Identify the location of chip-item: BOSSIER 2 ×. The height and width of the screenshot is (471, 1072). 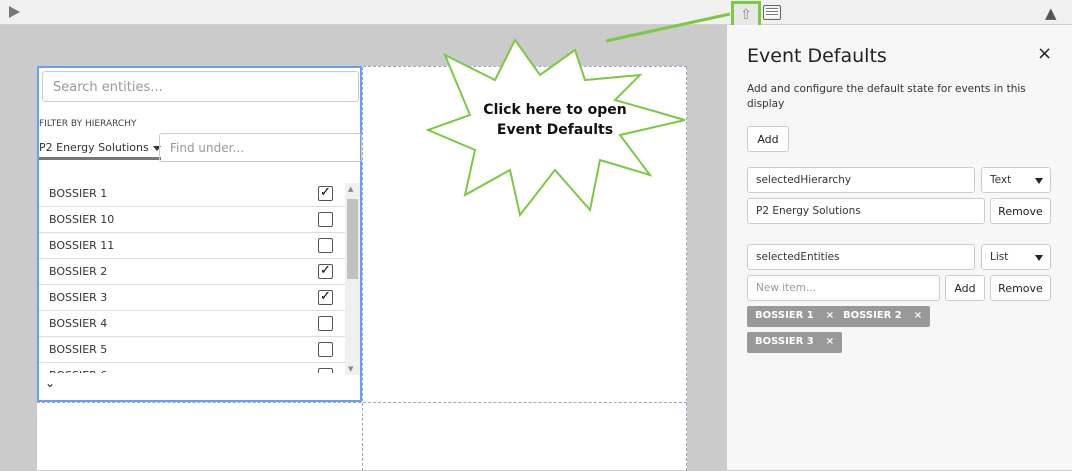
(883, 316).